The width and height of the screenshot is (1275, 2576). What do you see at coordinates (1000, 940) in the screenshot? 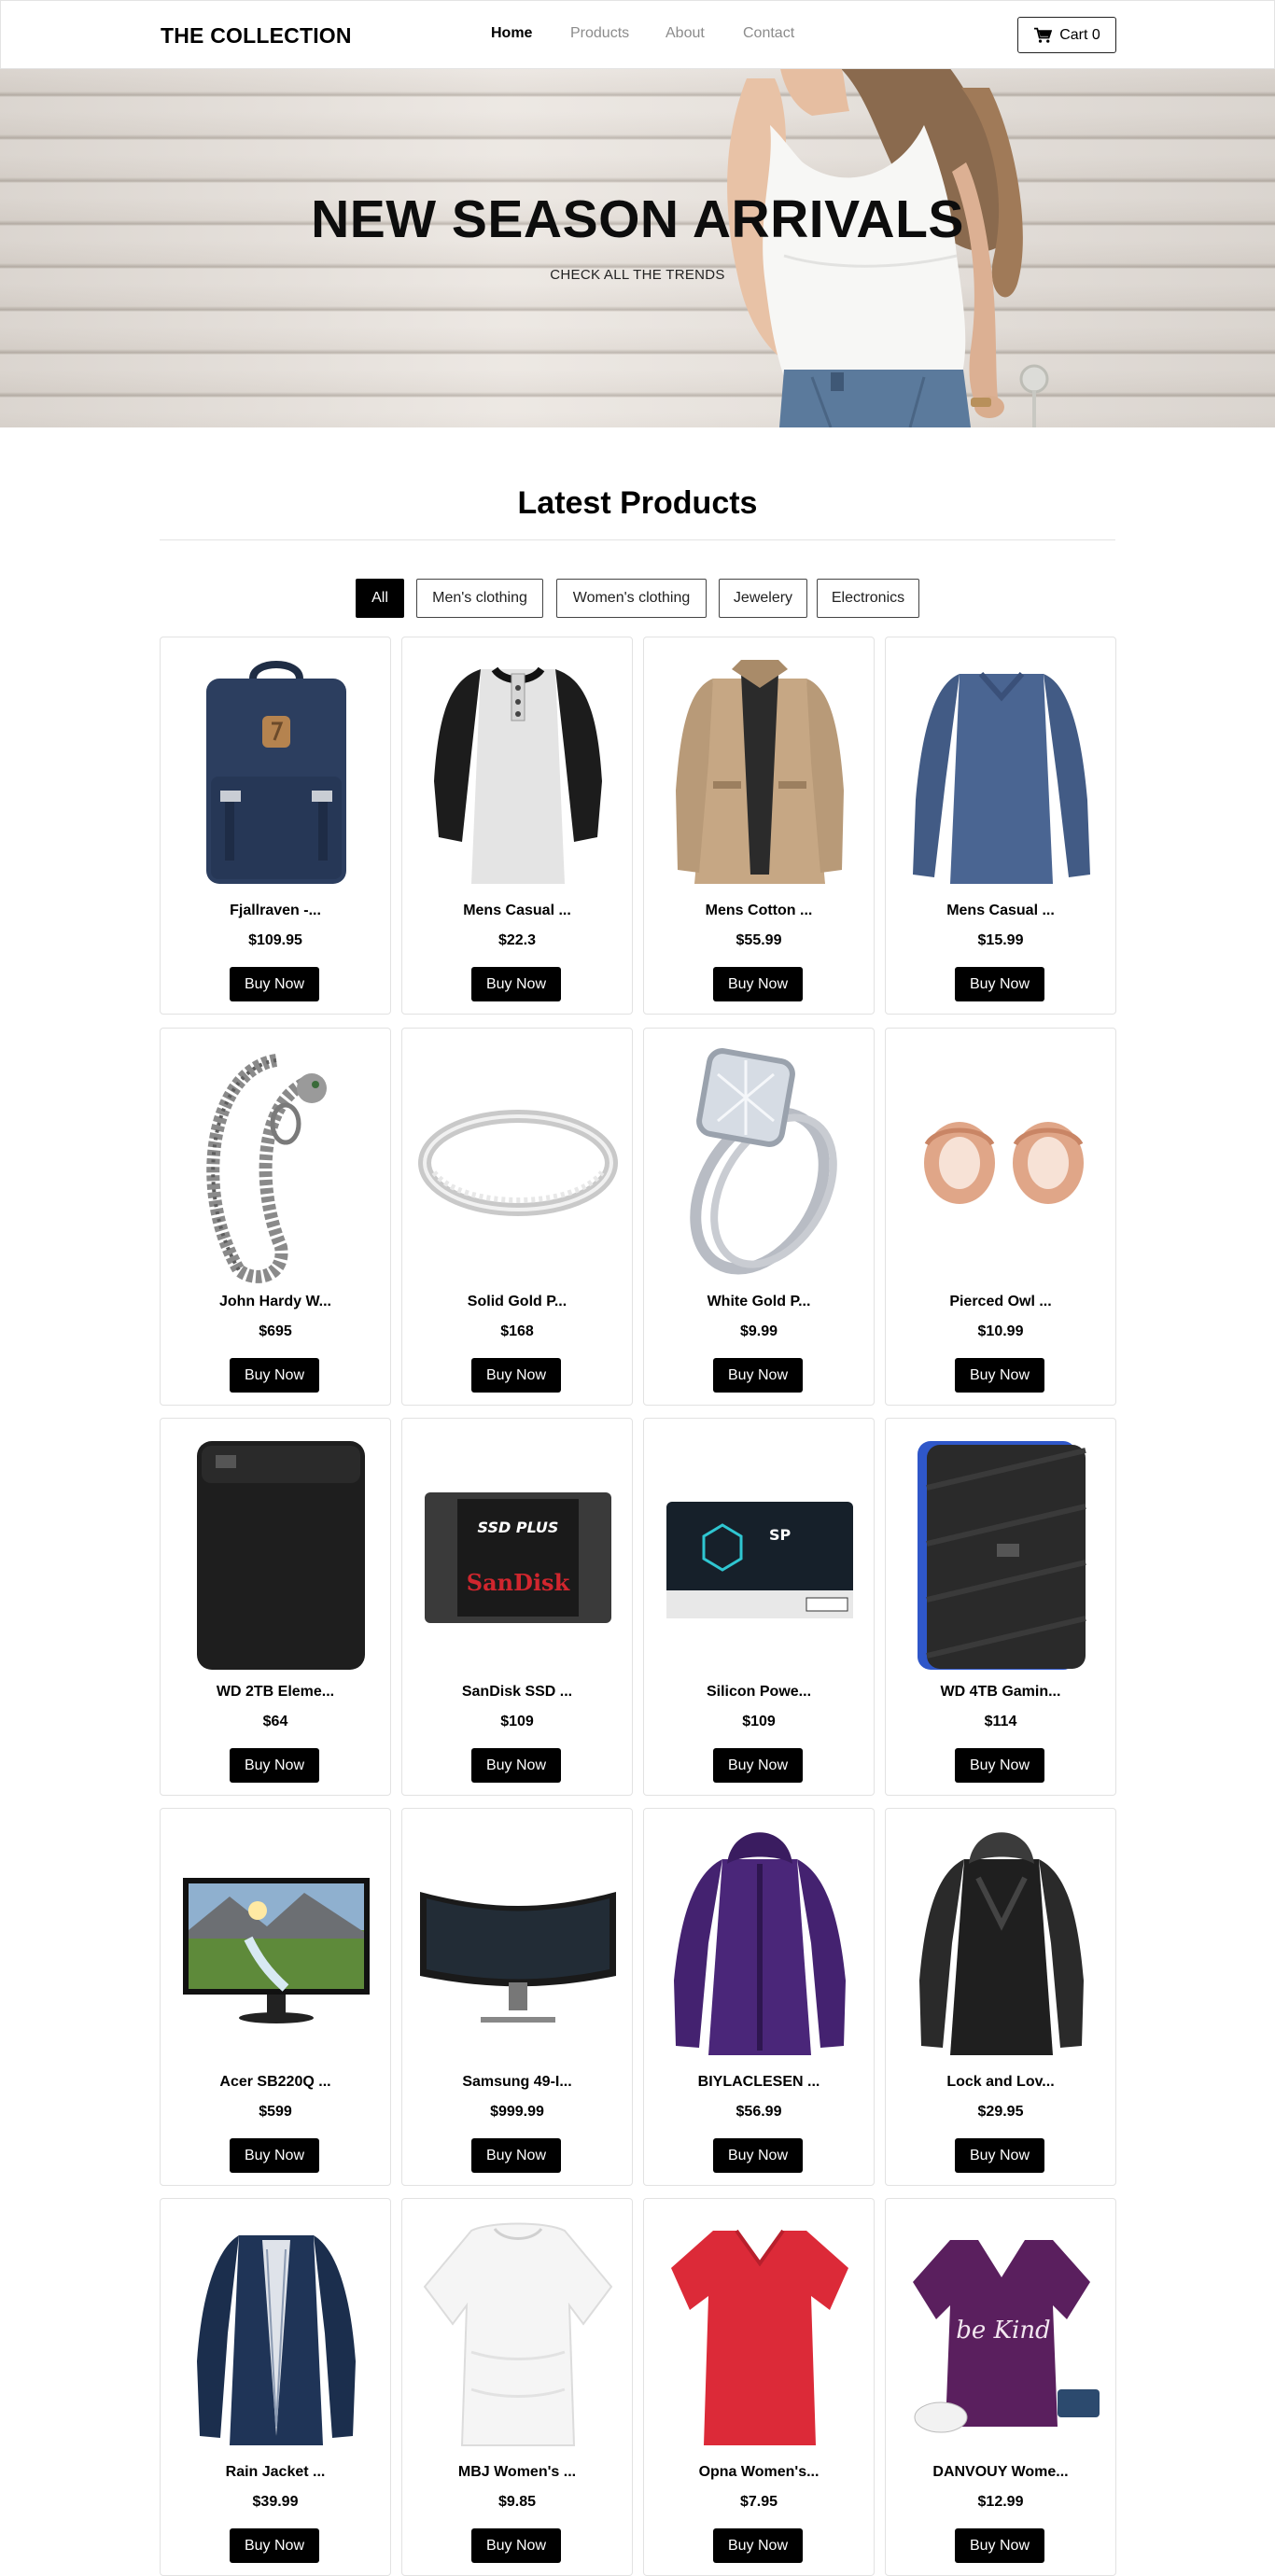
I see `product-price: $15.99` at bounding box center [1000, 940].